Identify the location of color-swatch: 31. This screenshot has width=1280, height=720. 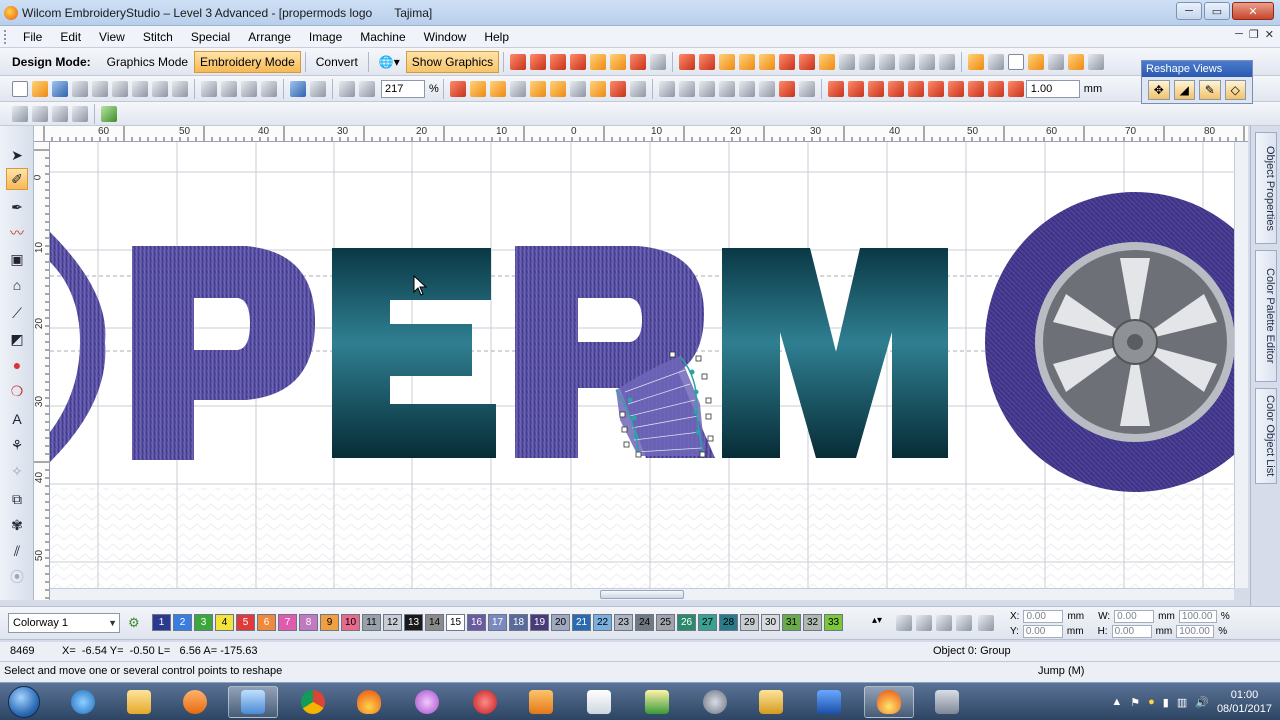
(791, 622).